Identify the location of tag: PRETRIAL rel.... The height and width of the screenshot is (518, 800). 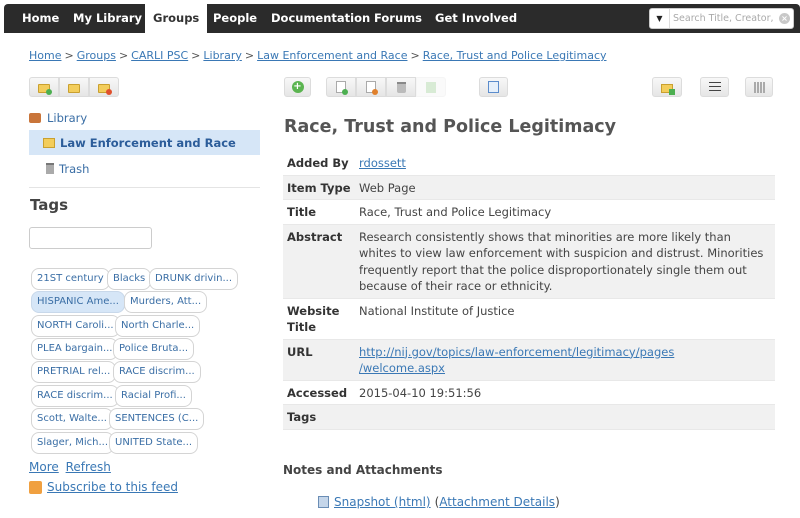
(74, 372).